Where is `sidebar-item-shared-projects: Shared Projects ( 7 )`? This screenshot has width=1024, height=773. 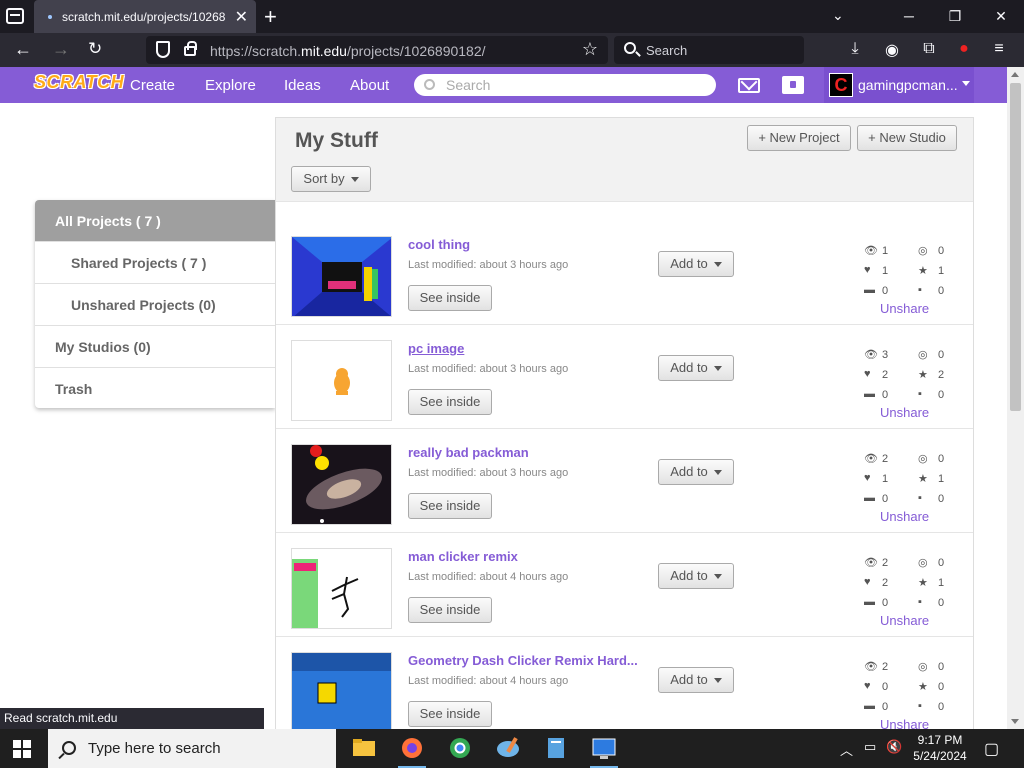
sidebar-item-shared-projects: Shared Projects ( 7 ) is located at coordinates (155, 263).